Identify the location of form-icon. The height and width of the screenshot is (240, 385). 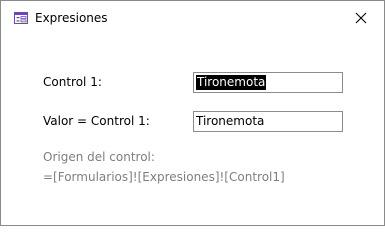
(21, 18).